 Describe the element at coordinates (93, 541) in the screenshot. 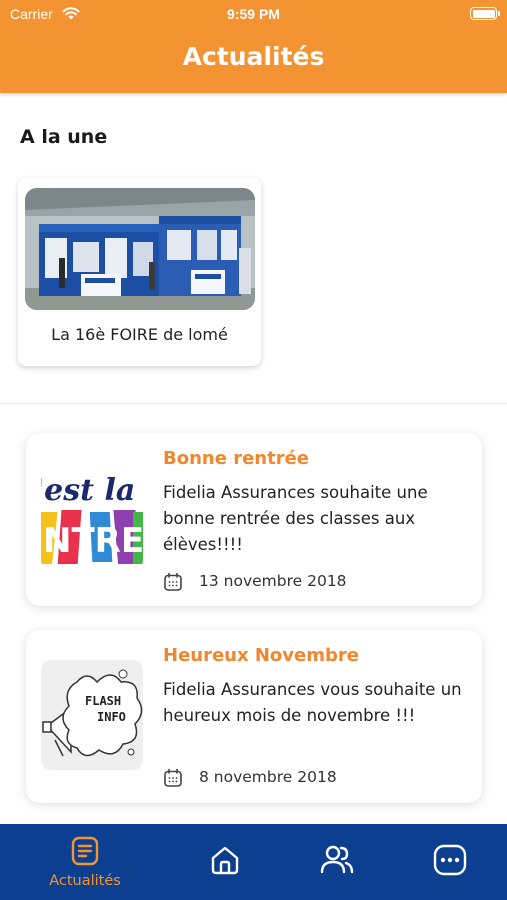

I see `svg-text: NTRE` at that location.